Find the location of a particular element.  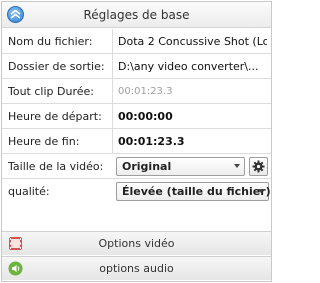

end-time-field: 00:01:23.3 is located at coordinates (192, 141).